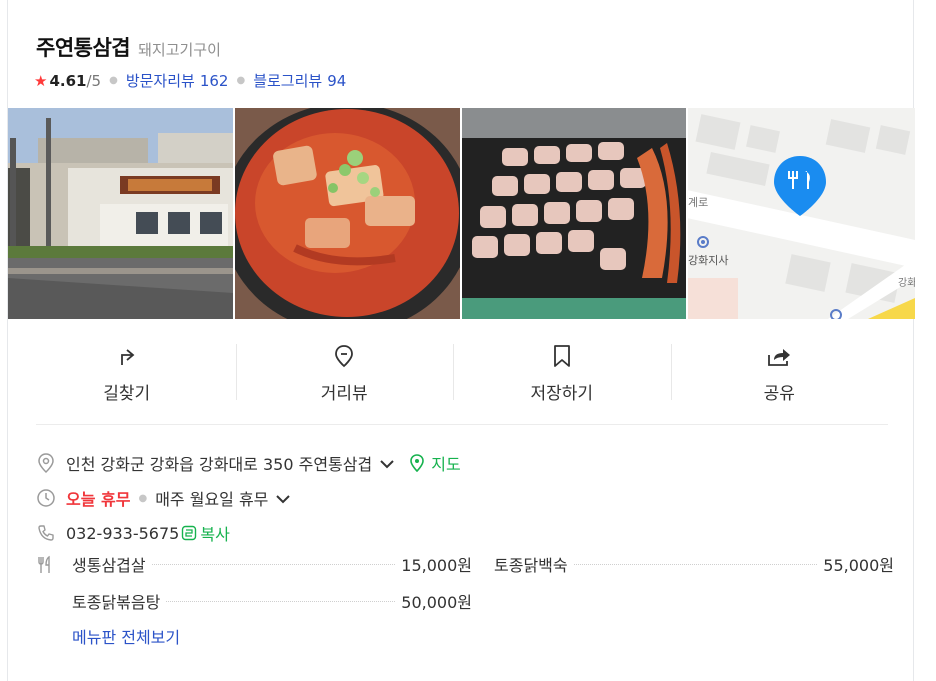 This screenshot has width=936, height=681. Describe the element at coordinates (906, 283) in the screenshot. I see `map-corner-label: 강화` at that location.